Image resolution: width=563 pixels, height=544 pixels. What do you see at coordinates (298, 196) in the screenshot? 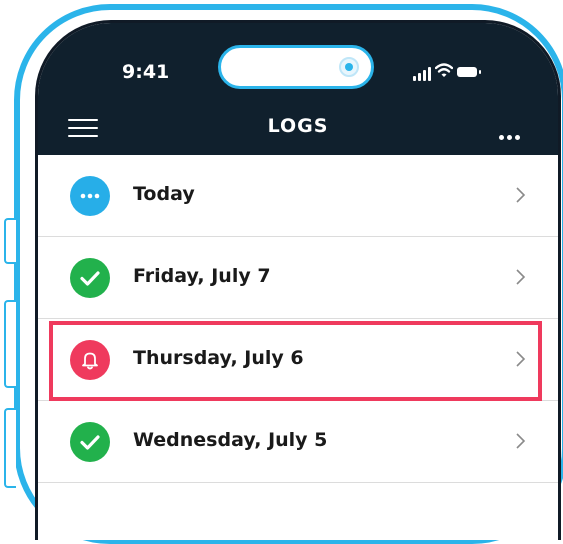
I see `log-row-today: Today` at bounding box center [298, 196].